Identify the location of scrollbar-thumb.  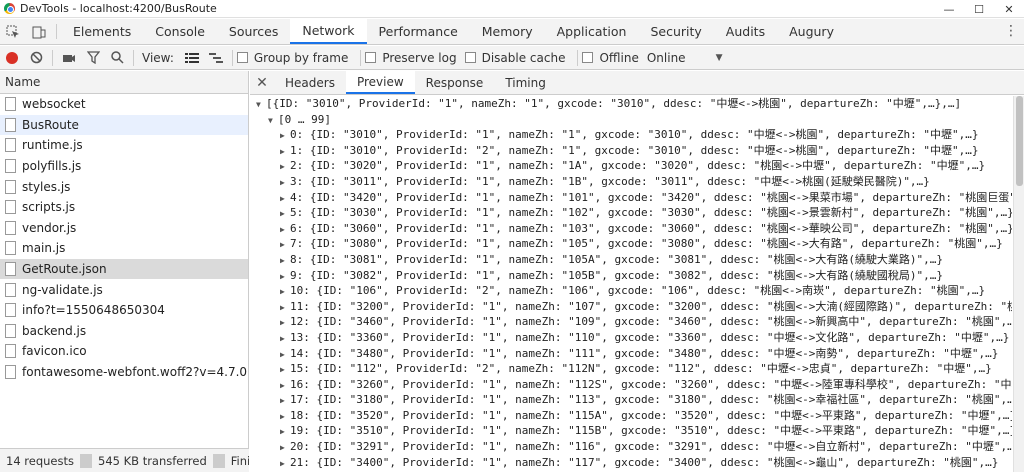
(1019, 141).